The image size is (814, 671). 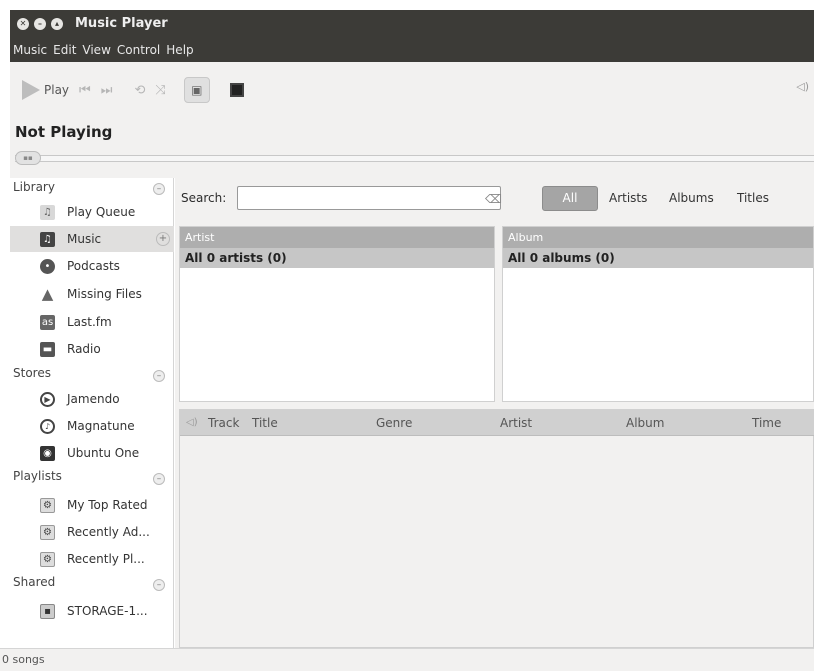 What do you see at coordinates (85, 90) in the screenshot?
I see `previous-icon: ⏮` at bounding box center [85, 90].